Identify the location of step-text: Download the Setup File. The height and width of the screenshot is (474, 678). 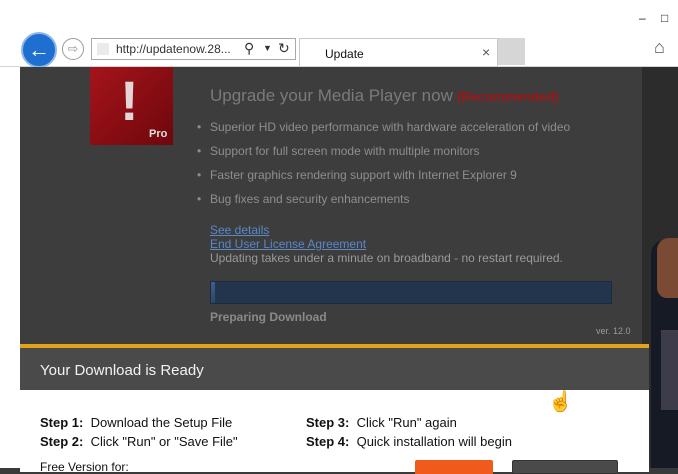
(161, 422).